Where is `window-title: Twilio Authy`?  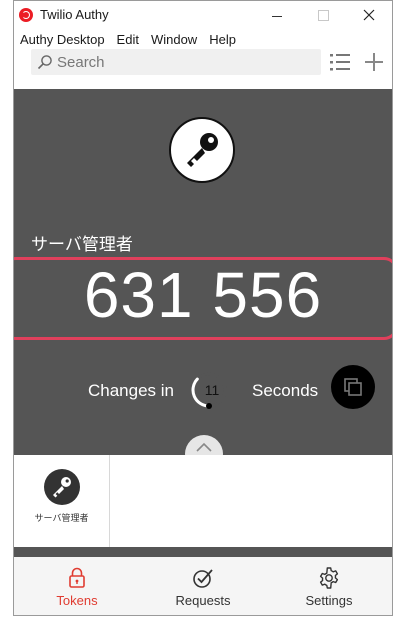
window-title: Twilio Authy is located at coordinates (74, 14).